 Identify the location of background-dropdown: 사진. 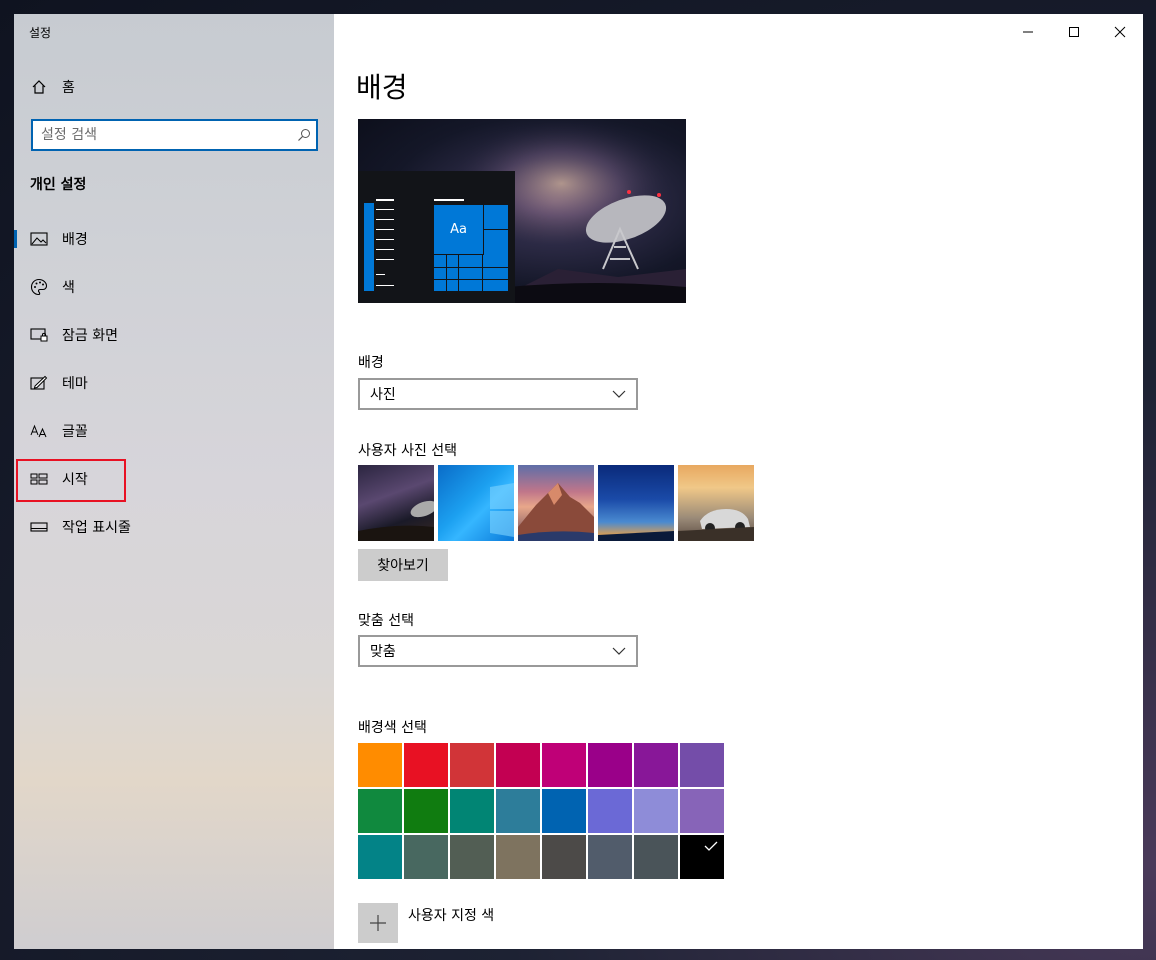
(498, 394).